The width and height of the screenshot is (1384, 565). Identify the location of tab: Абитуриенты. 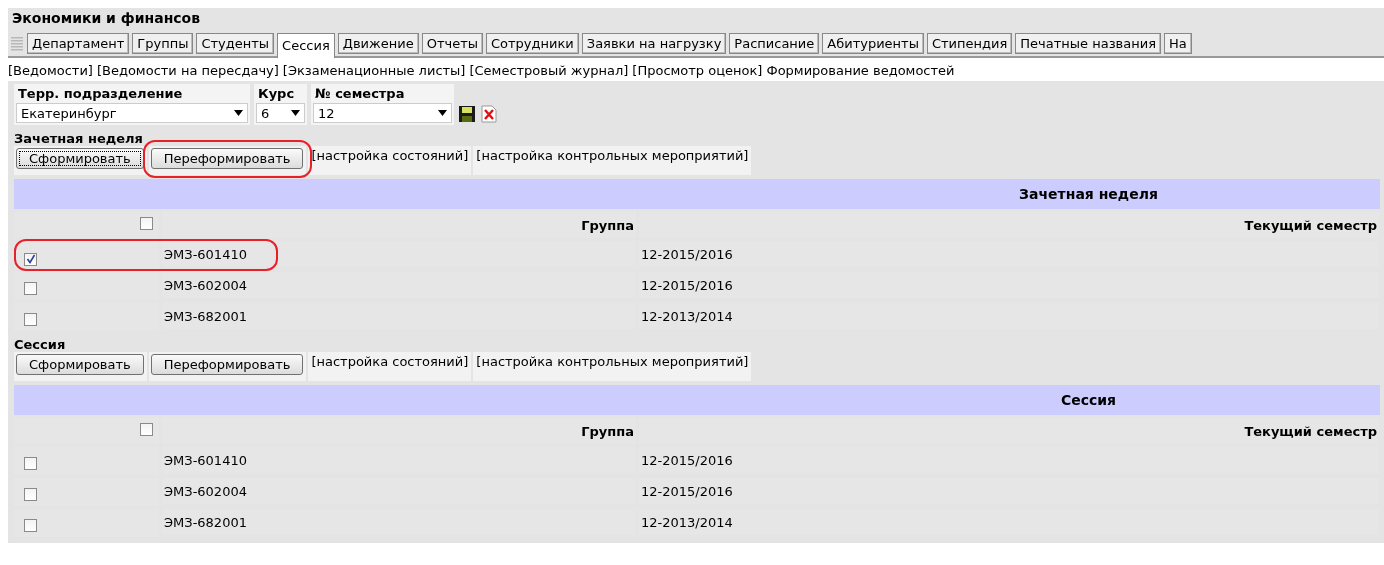
(873, 43).